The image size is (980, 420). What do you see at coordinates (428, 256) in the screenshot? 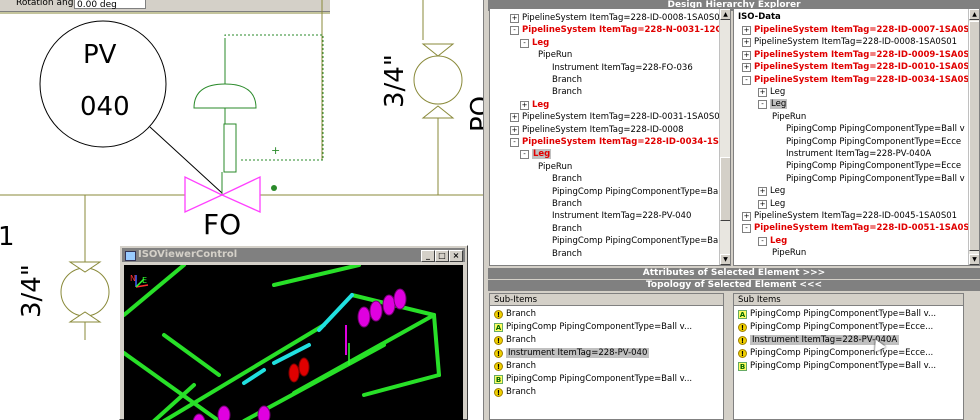
I see `minimize-button: _` at bounding box center [428, 256].